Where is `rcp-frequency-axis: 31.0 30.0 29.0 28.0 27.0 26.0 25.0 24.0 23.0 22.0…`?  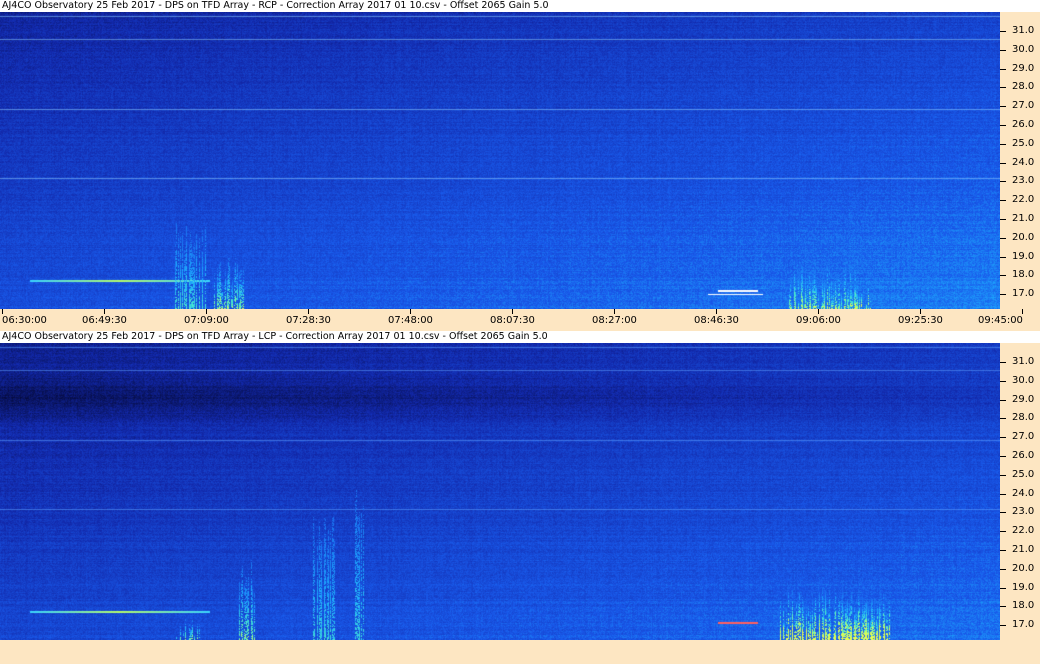 rcp-frequency-axis: 31.0 30.0 29.0 28.0 27.0 26.0 25.0 24.0 23.0 22.0… is located at coordinates (1020, 160).